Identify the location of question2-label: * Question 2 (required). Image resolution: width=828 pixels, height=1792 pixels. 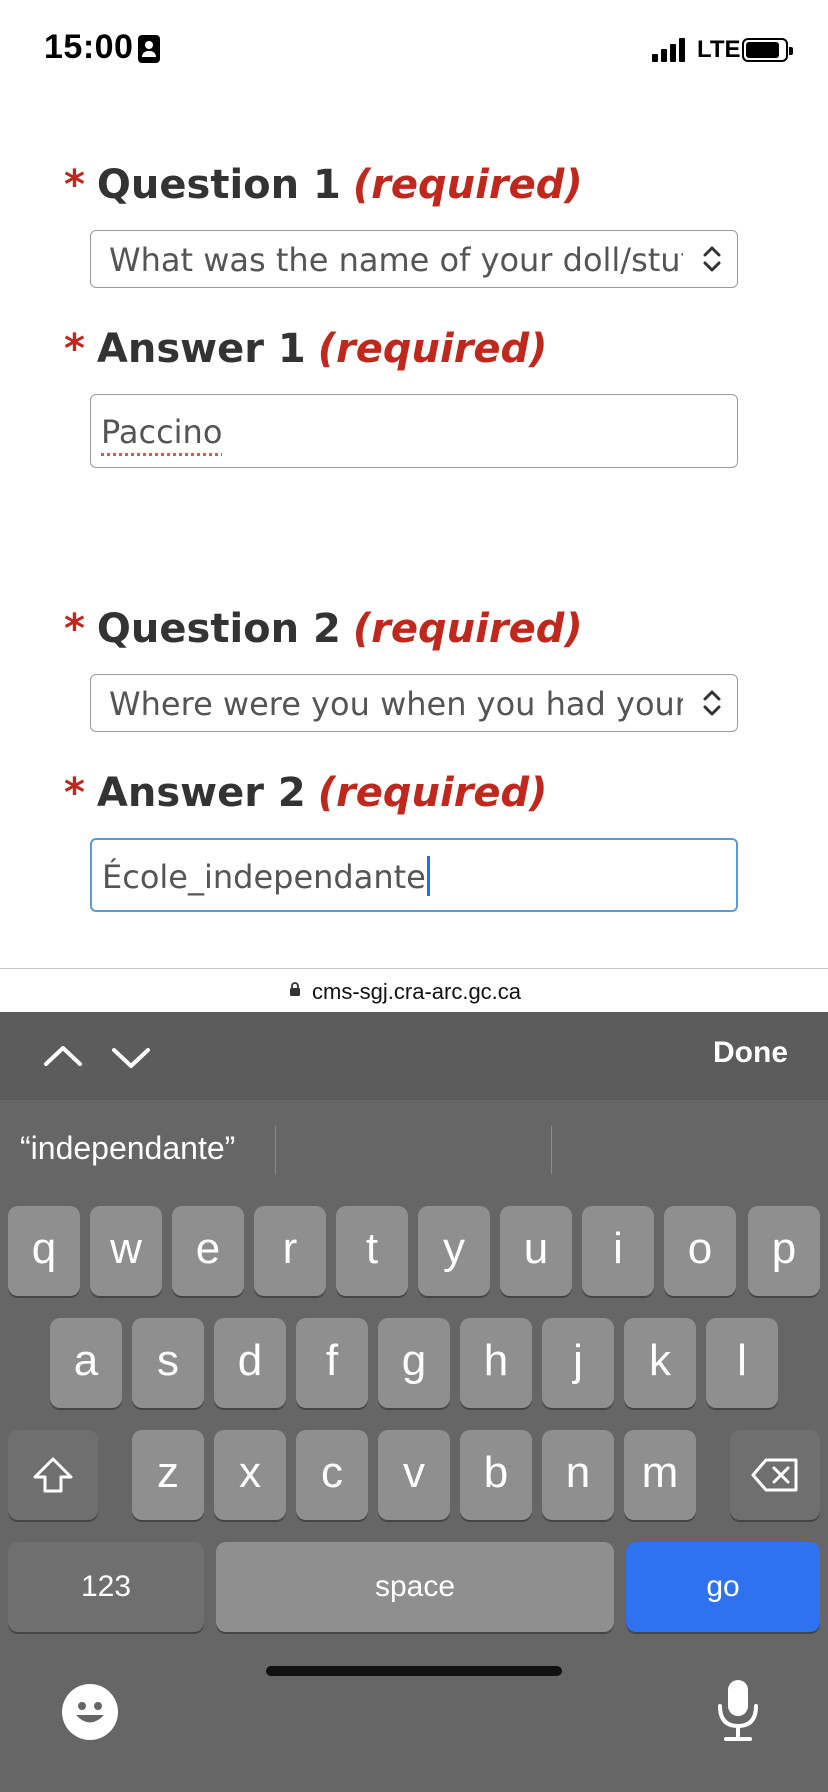
(323, 629).